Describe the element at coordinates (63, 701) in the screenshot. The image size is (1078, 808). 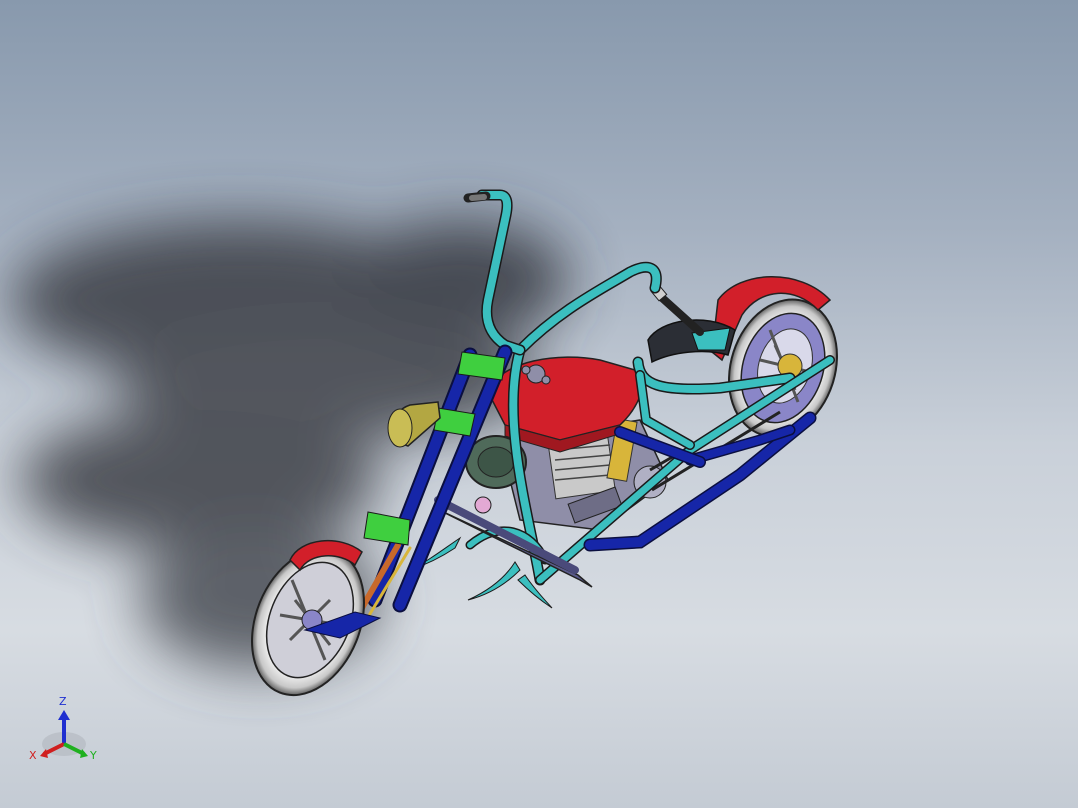
I see `z-axis-label: Z` at that location.